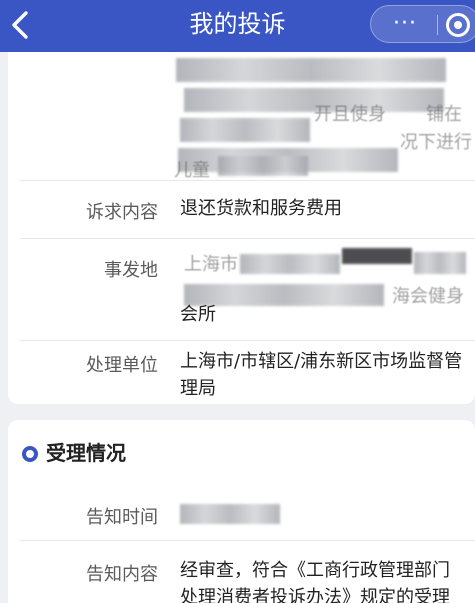 The height and width of the screenshot is (603, 475). Describe the element at coordinates (315, 595) in the screenshot. I see `notice-content-value: 处理消费者投诉办法》规定的受理` at that location.